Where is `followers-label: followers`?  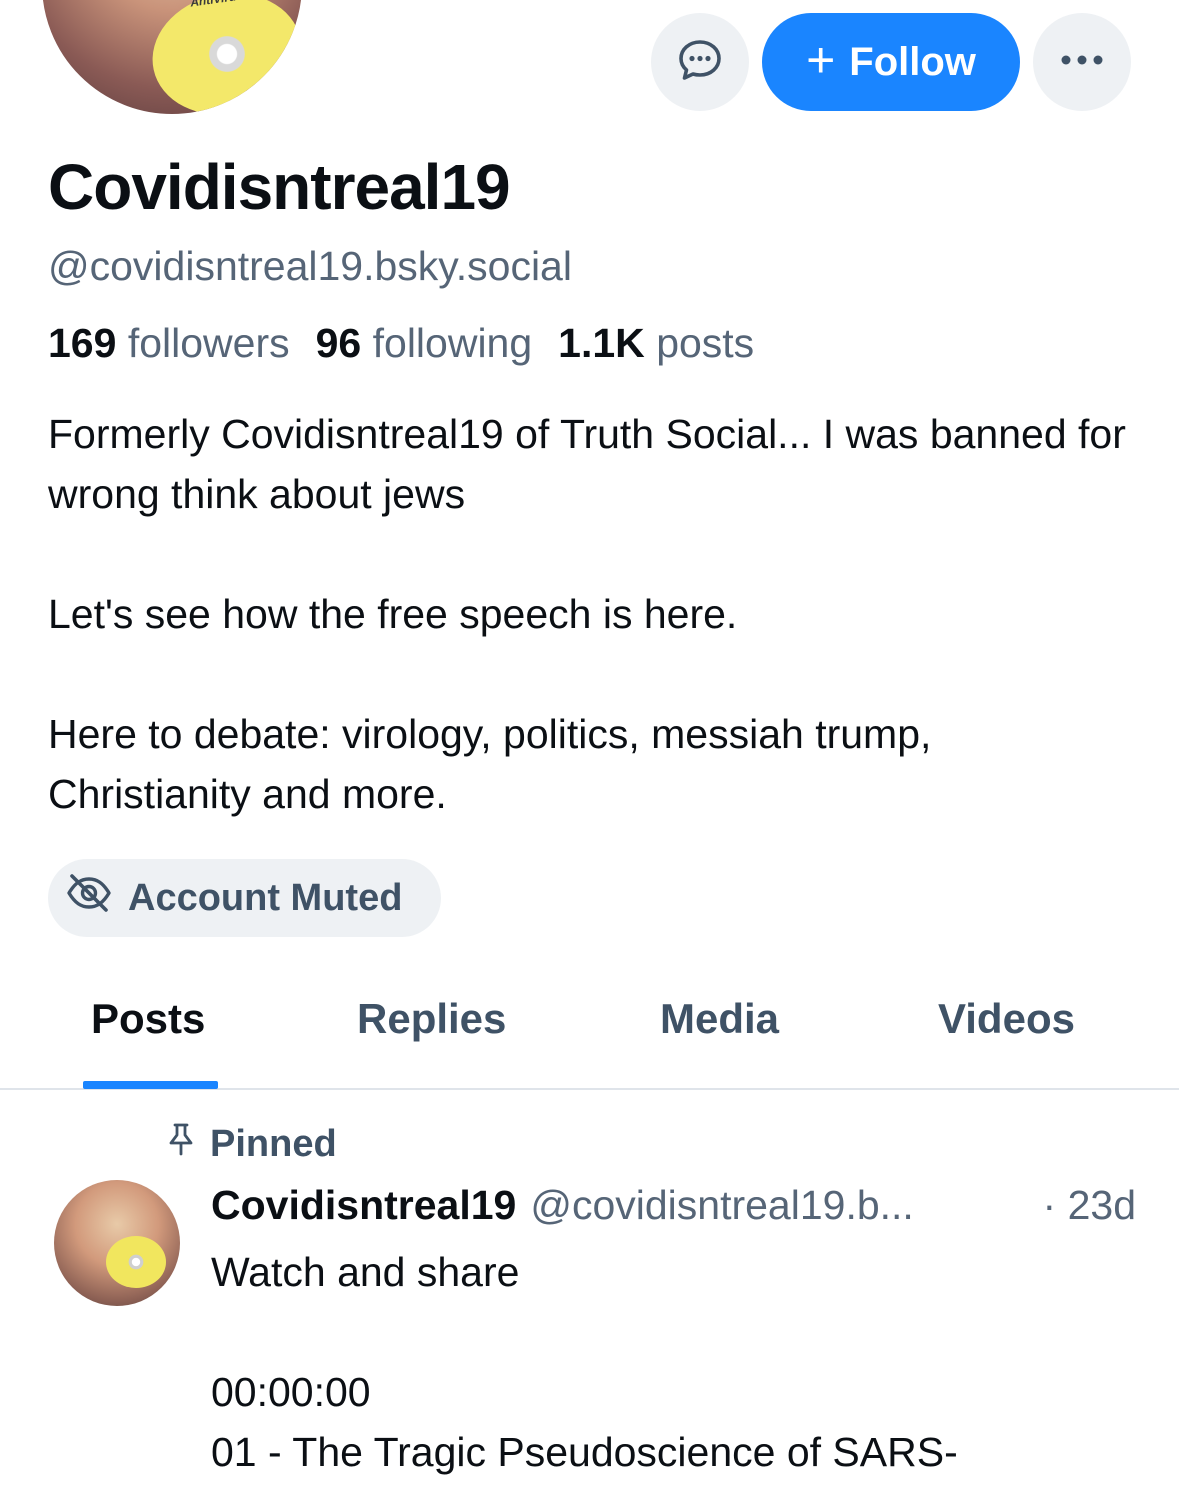 followers-label: followers is located at coordinates (208, 343).